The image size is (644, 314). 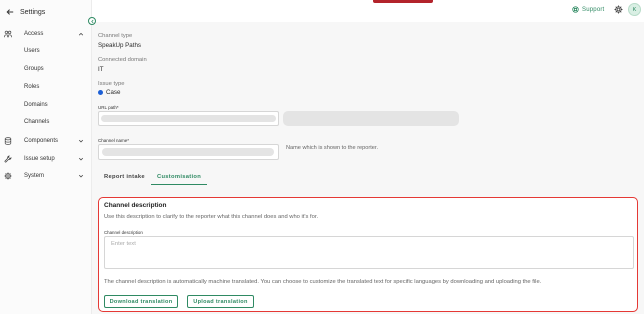 What do you see at coordinates (108, 107) in the screenshot?
I see `url-path-label: URL path*` at bounding box center [108, 107].